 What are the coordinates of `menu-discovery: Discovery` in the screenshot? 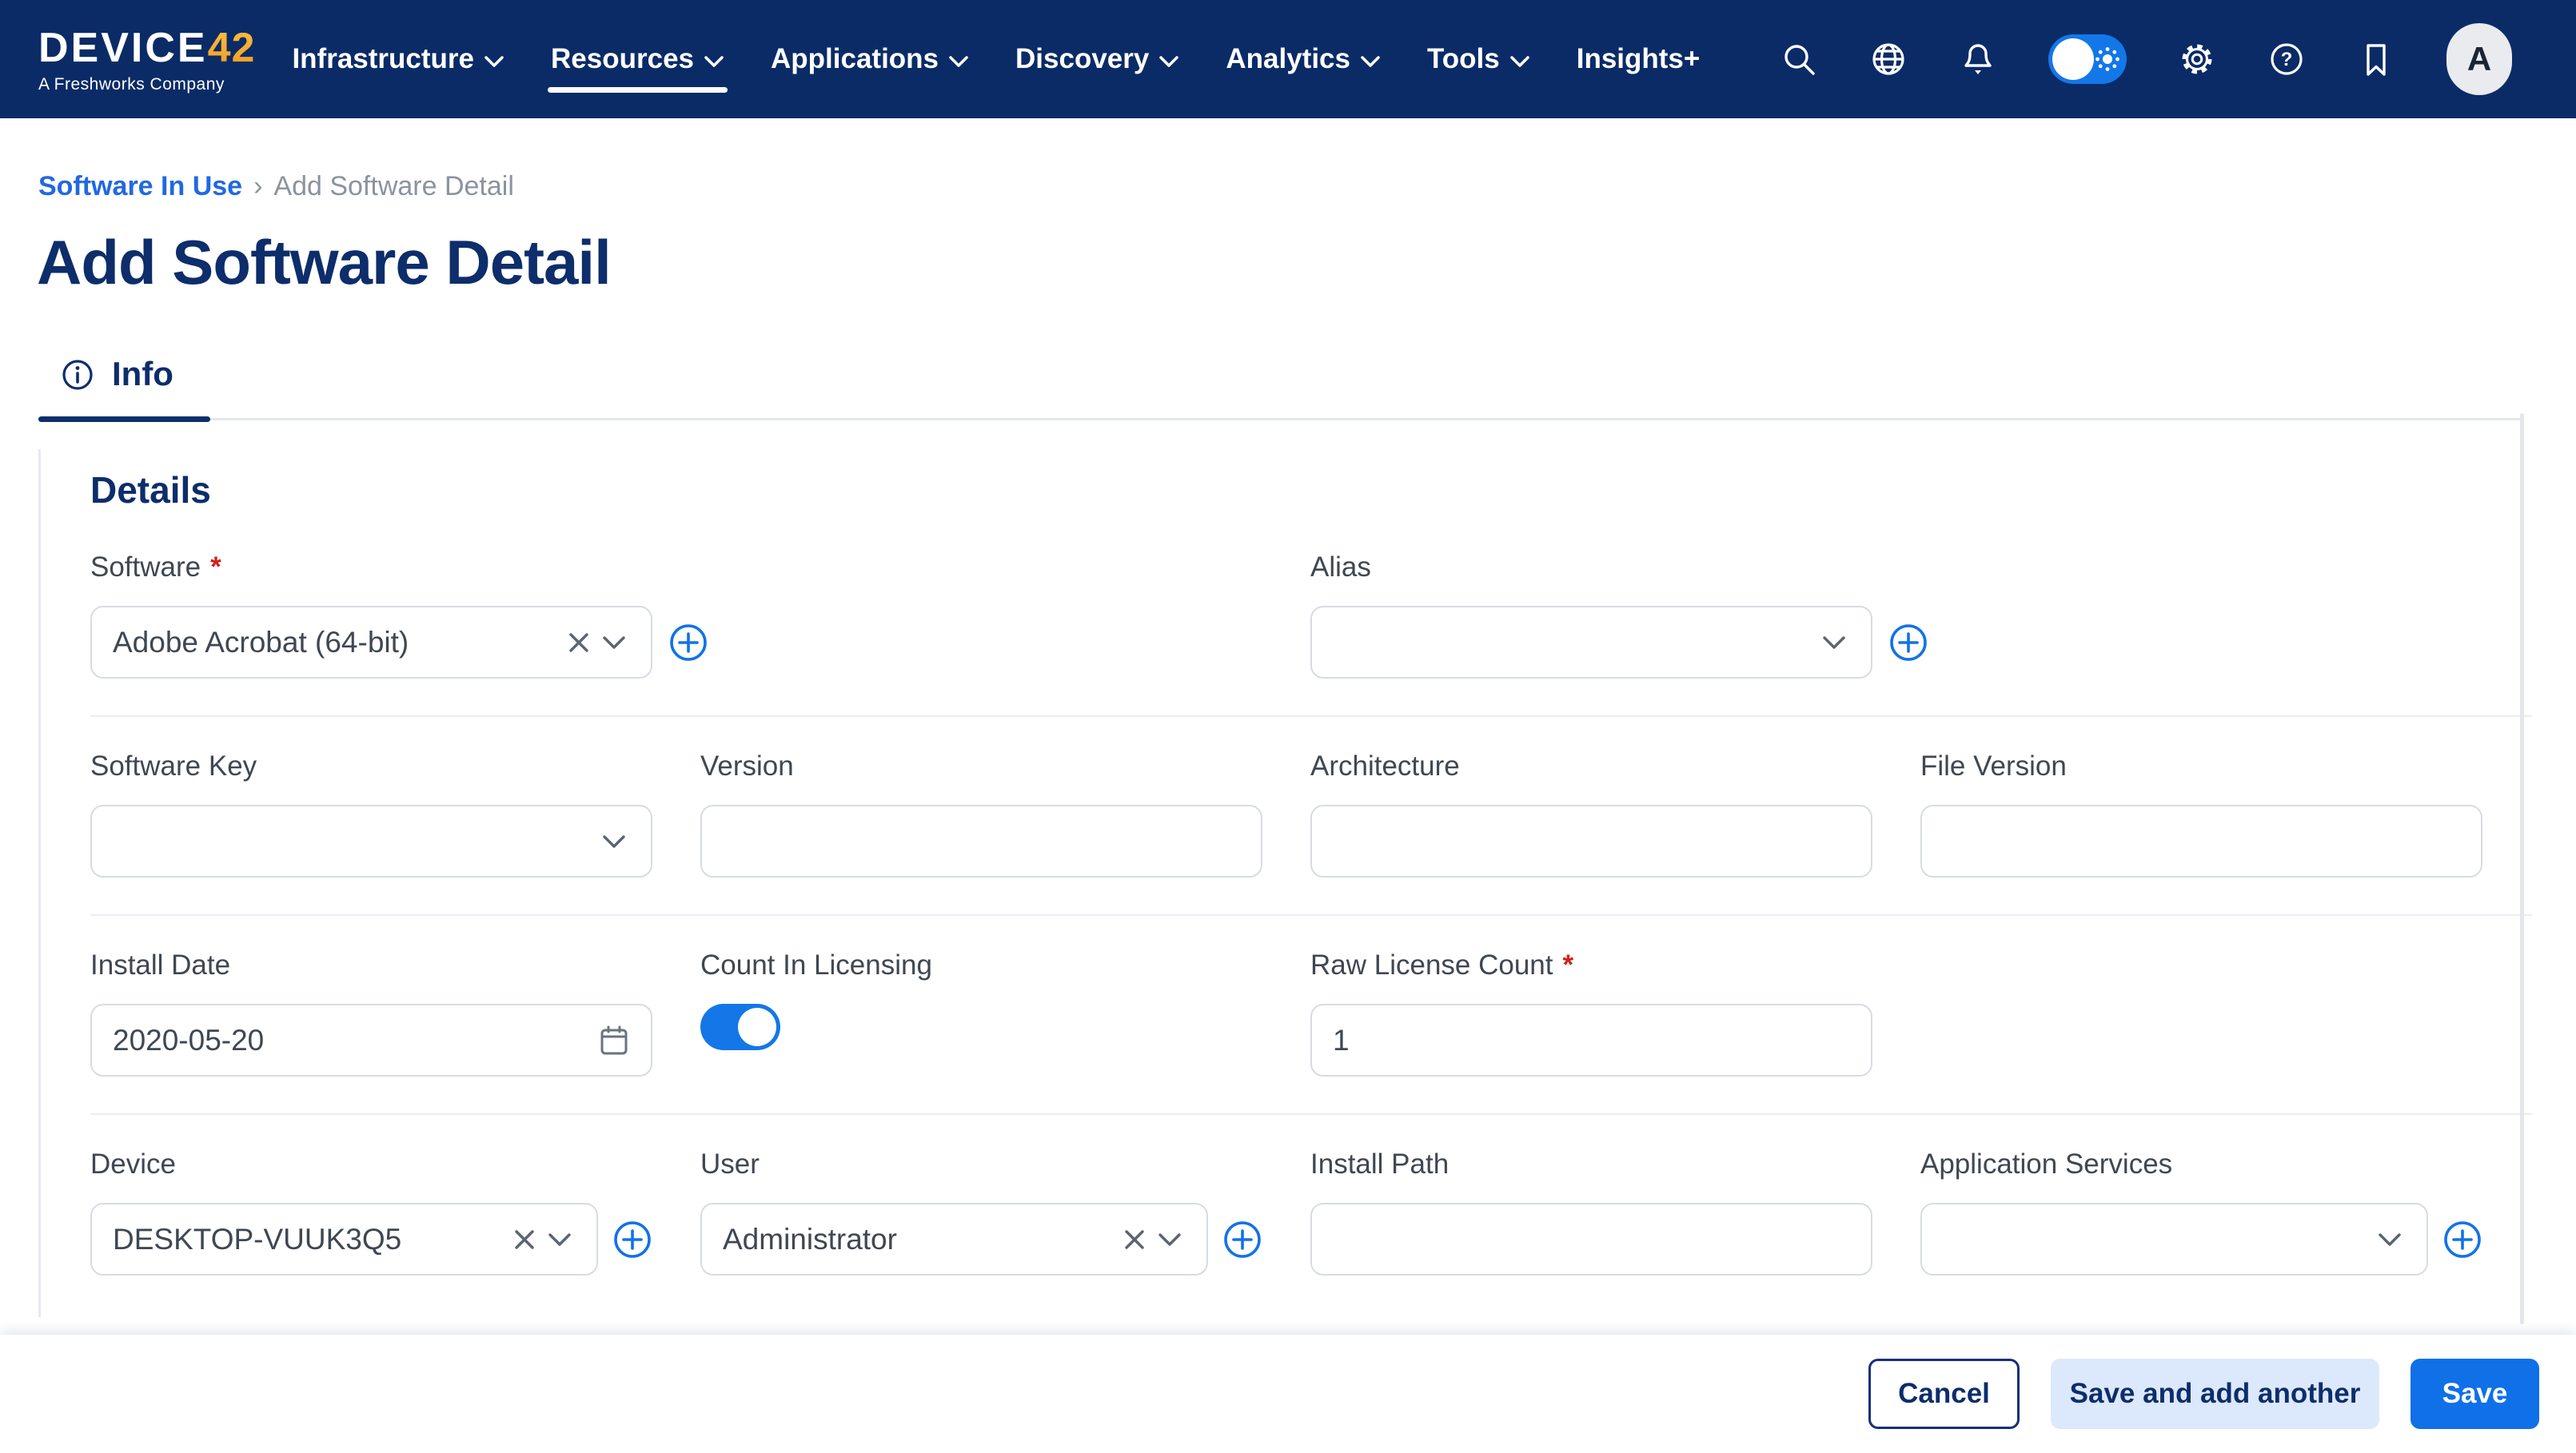 It's located at (1097, 59).